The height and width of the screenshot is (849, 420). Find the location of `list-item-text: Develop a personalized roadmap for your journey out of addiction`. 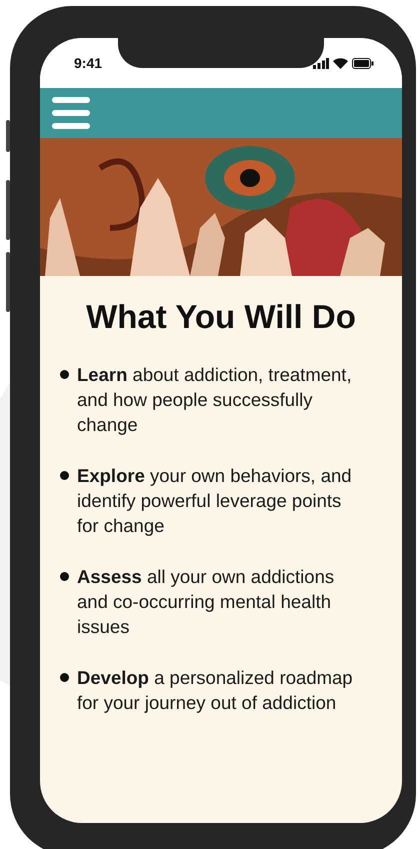

list-item-text: Develop a personalized roadmap for your journey out of addiction is located at coordinates (215, 690).